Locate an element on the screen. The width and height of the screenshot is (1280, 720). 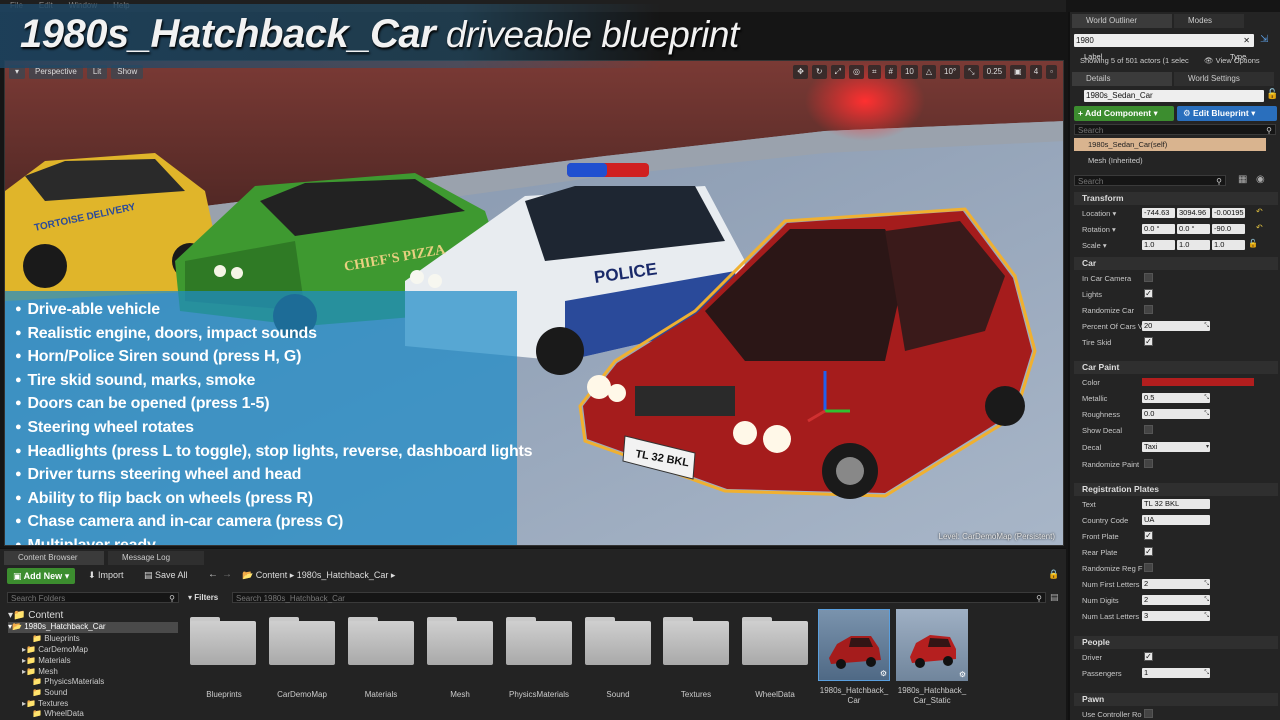
tree-item: ▸📁 Textures is located at coordinates (45, 703).